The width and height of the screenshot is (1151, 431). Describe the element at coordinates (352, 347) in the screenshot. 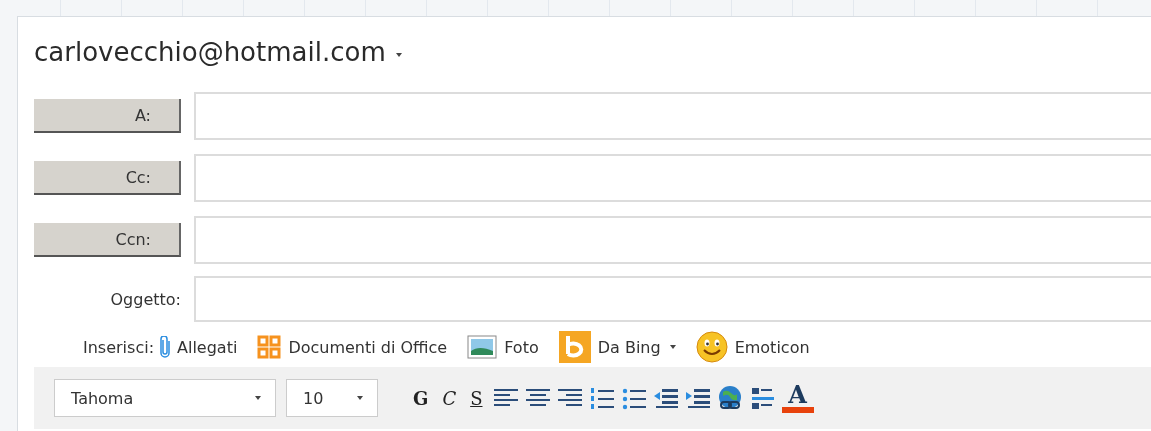

I see `insert-link: Documenti di Office` at that location.